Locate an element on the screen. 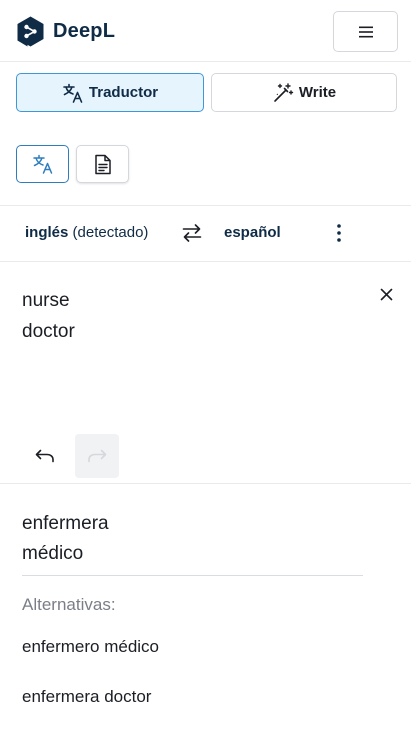 The image size is (411, 731). deepl-logo: DeepL is located at coordinates (66, 31).